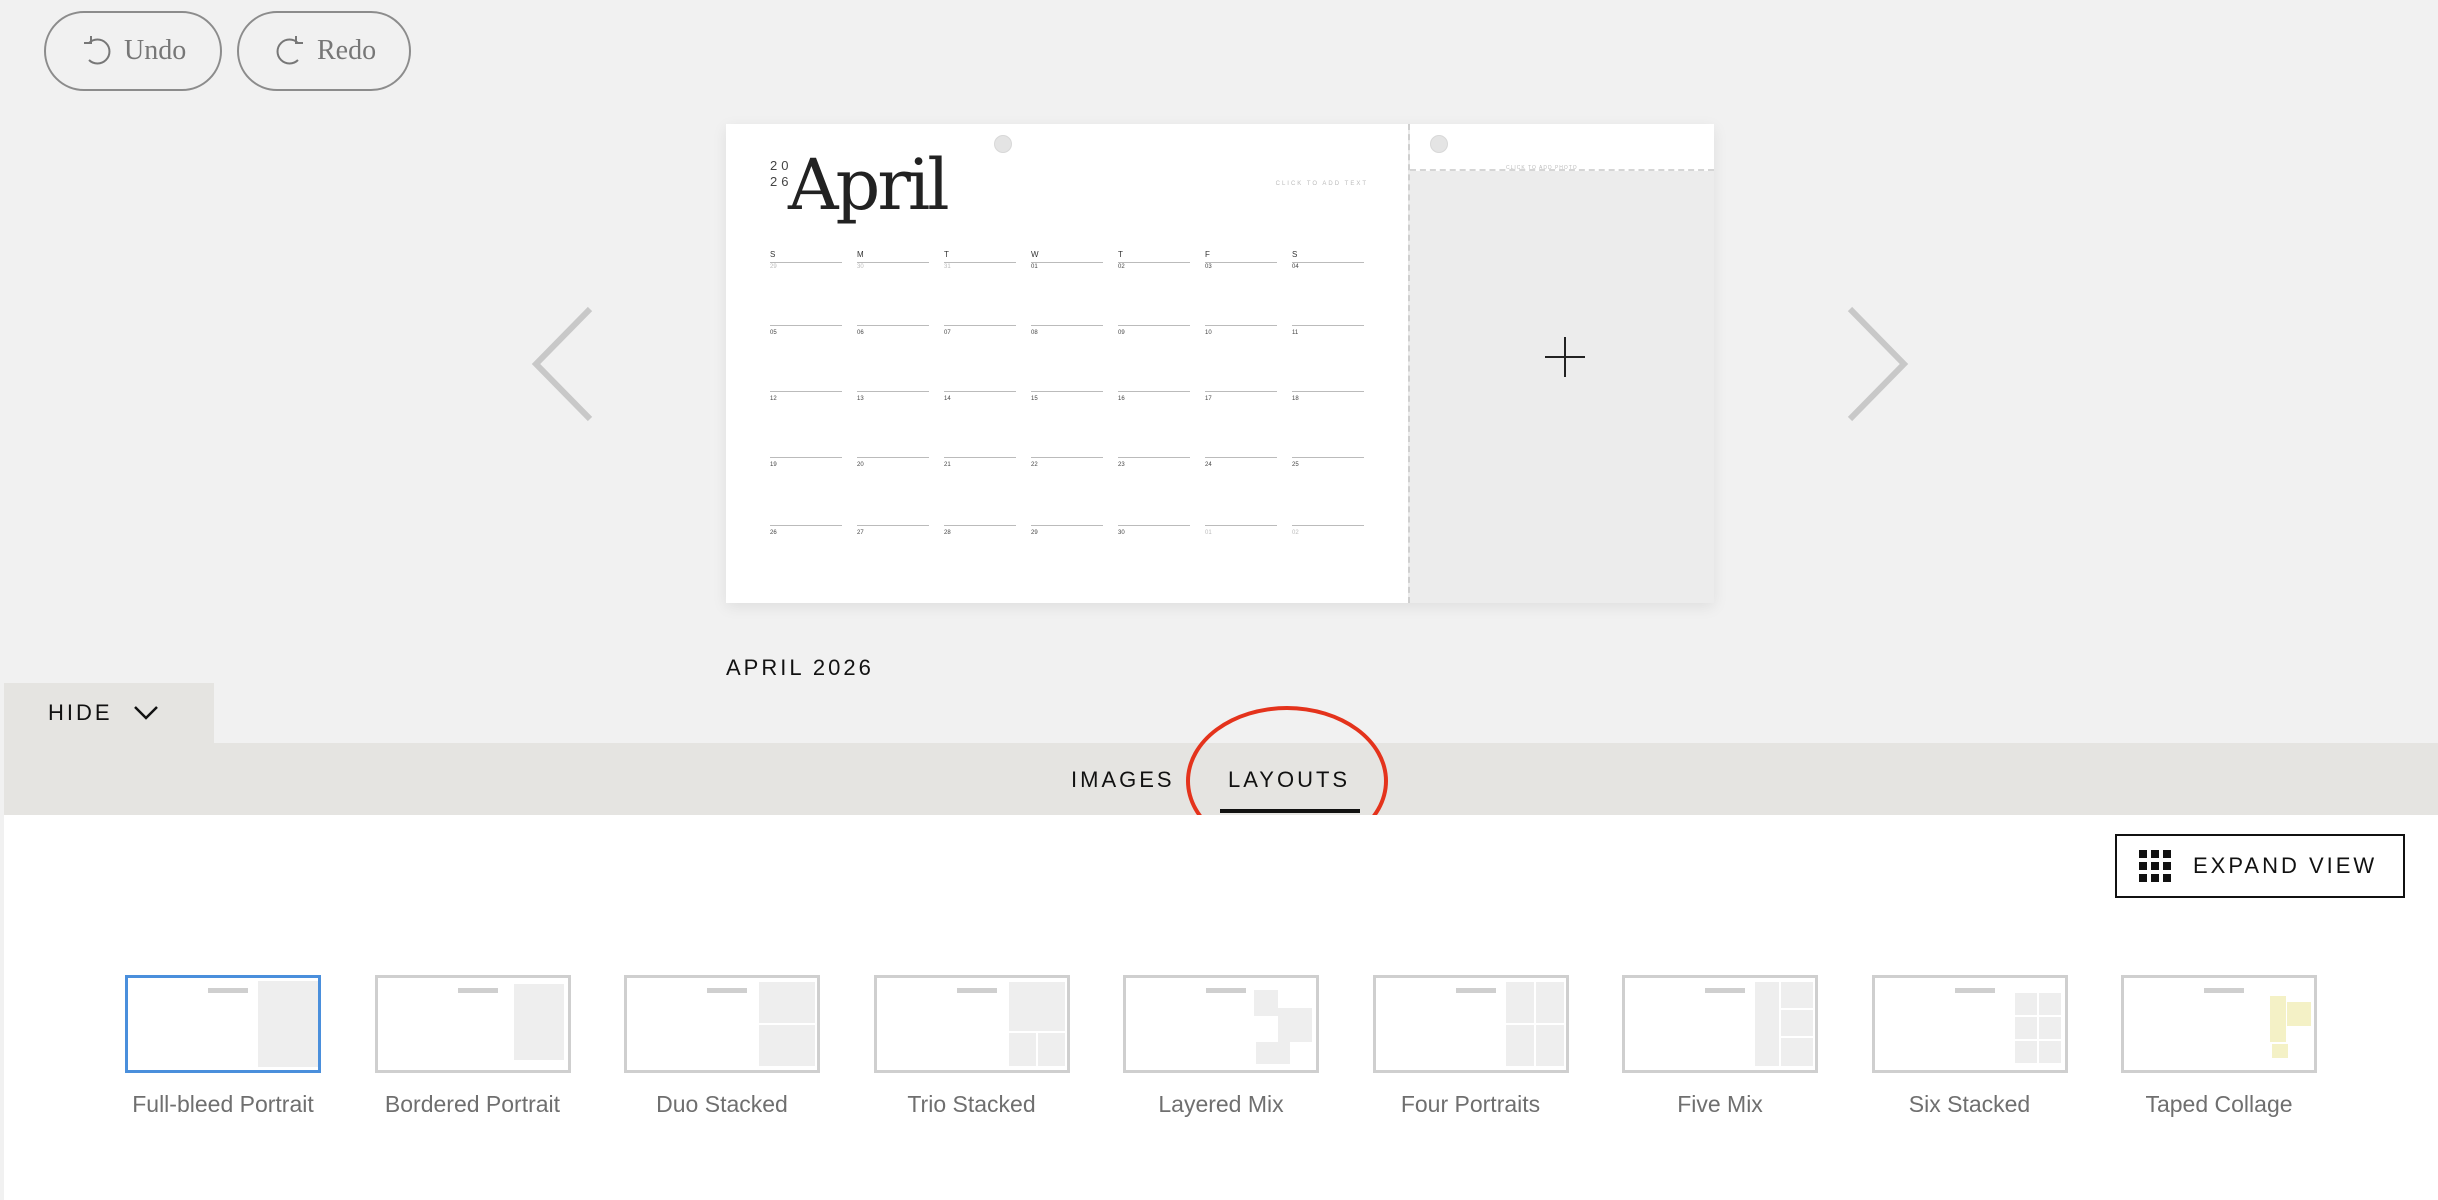 The height and width of the screenshot is (1200, 2438). What do you see at coordinates (565, 364) in the screenshot?
I see `chevron-left-icon` at bounding box center [565, 364].